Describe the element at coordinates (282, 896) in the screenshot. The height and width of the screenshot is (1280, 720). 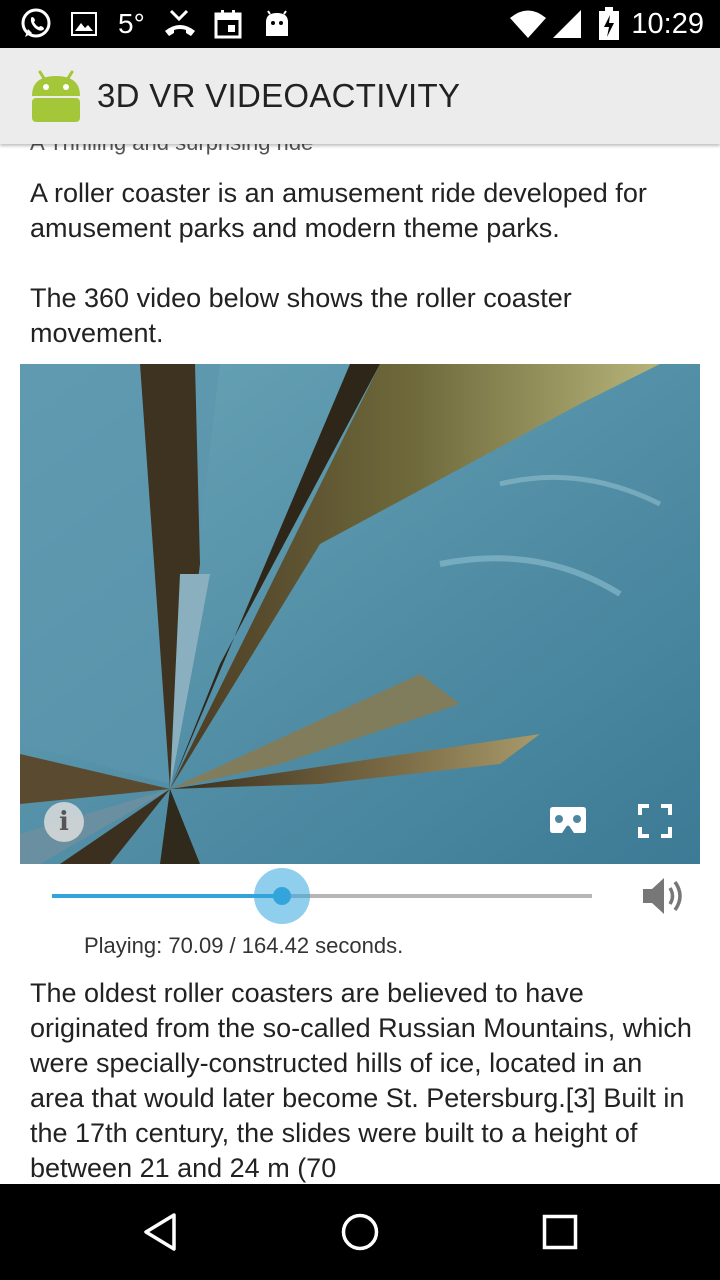
I see `seek-thumb` at that location.